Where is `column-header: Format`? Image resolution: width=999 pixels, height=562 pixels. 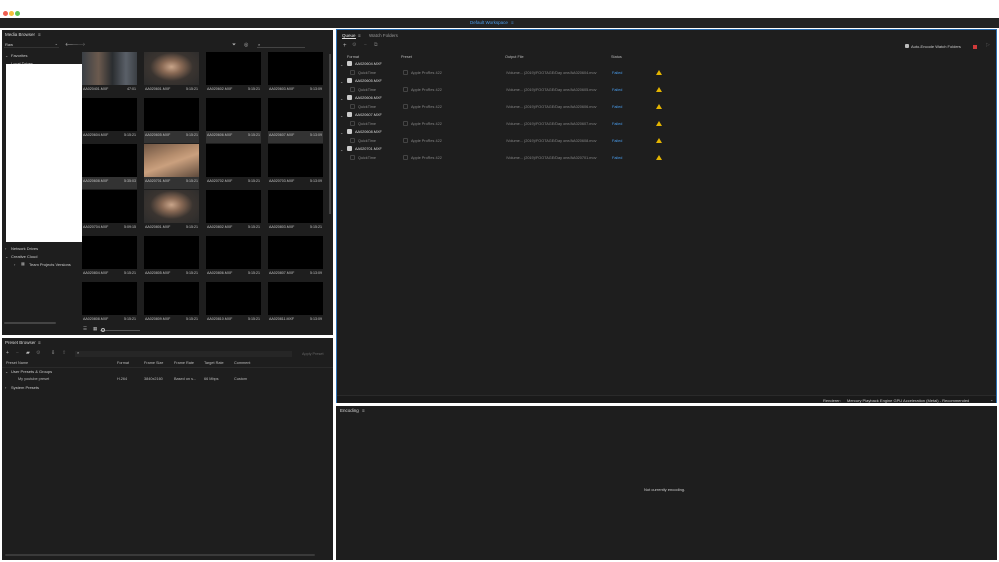
column-header: Format is located at coordinates (353, 57).